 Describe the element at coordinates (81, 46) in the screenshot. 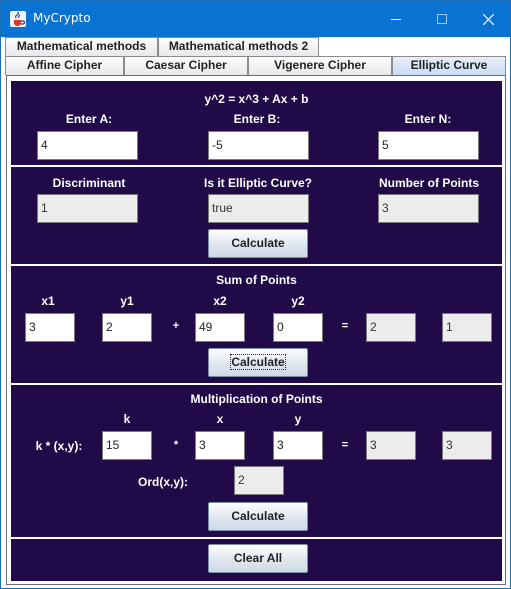

I see `tab-mathematical-methods: Mathematical methods` at that location.